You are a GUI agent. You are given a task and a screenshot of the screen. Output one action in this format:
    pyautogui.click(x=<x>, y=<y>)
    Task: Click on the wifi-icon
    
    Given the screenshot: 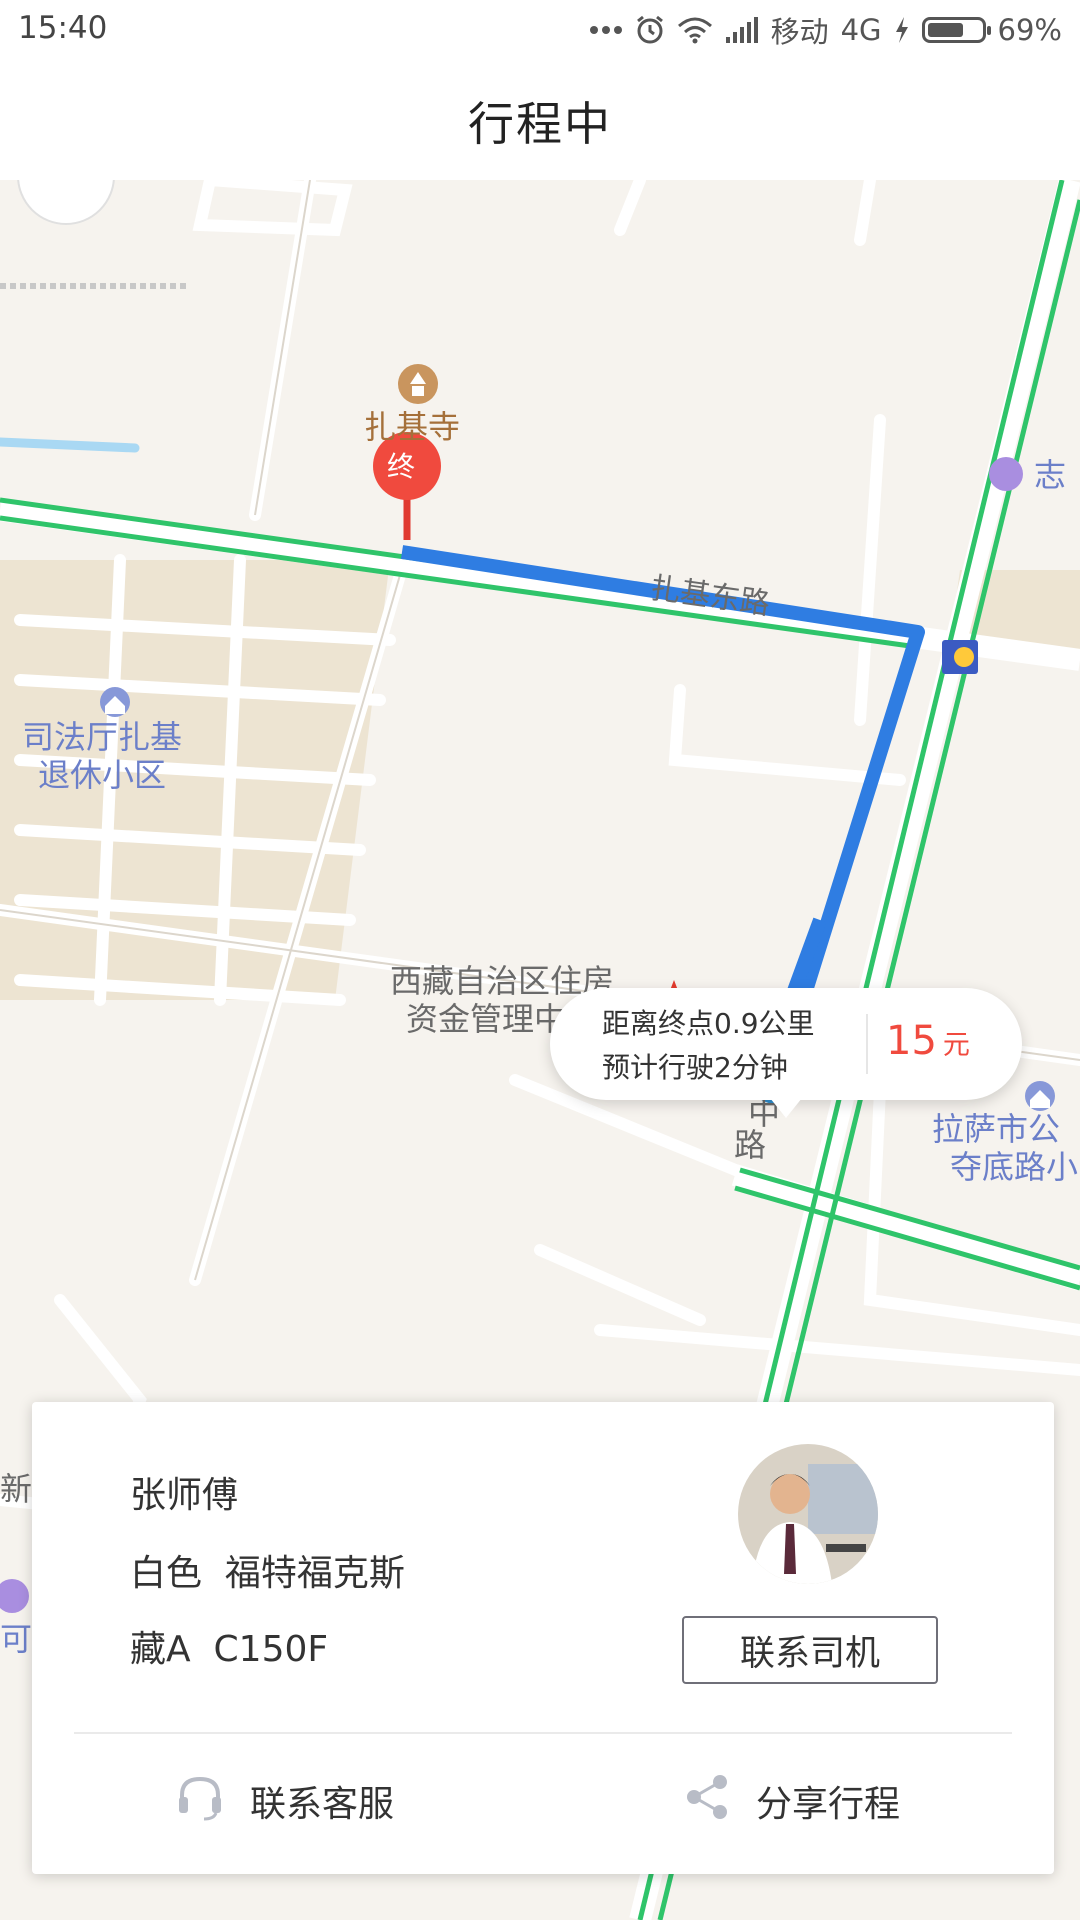 What is the action you would take?
    pyautogui.click(x=695, y=30)
    